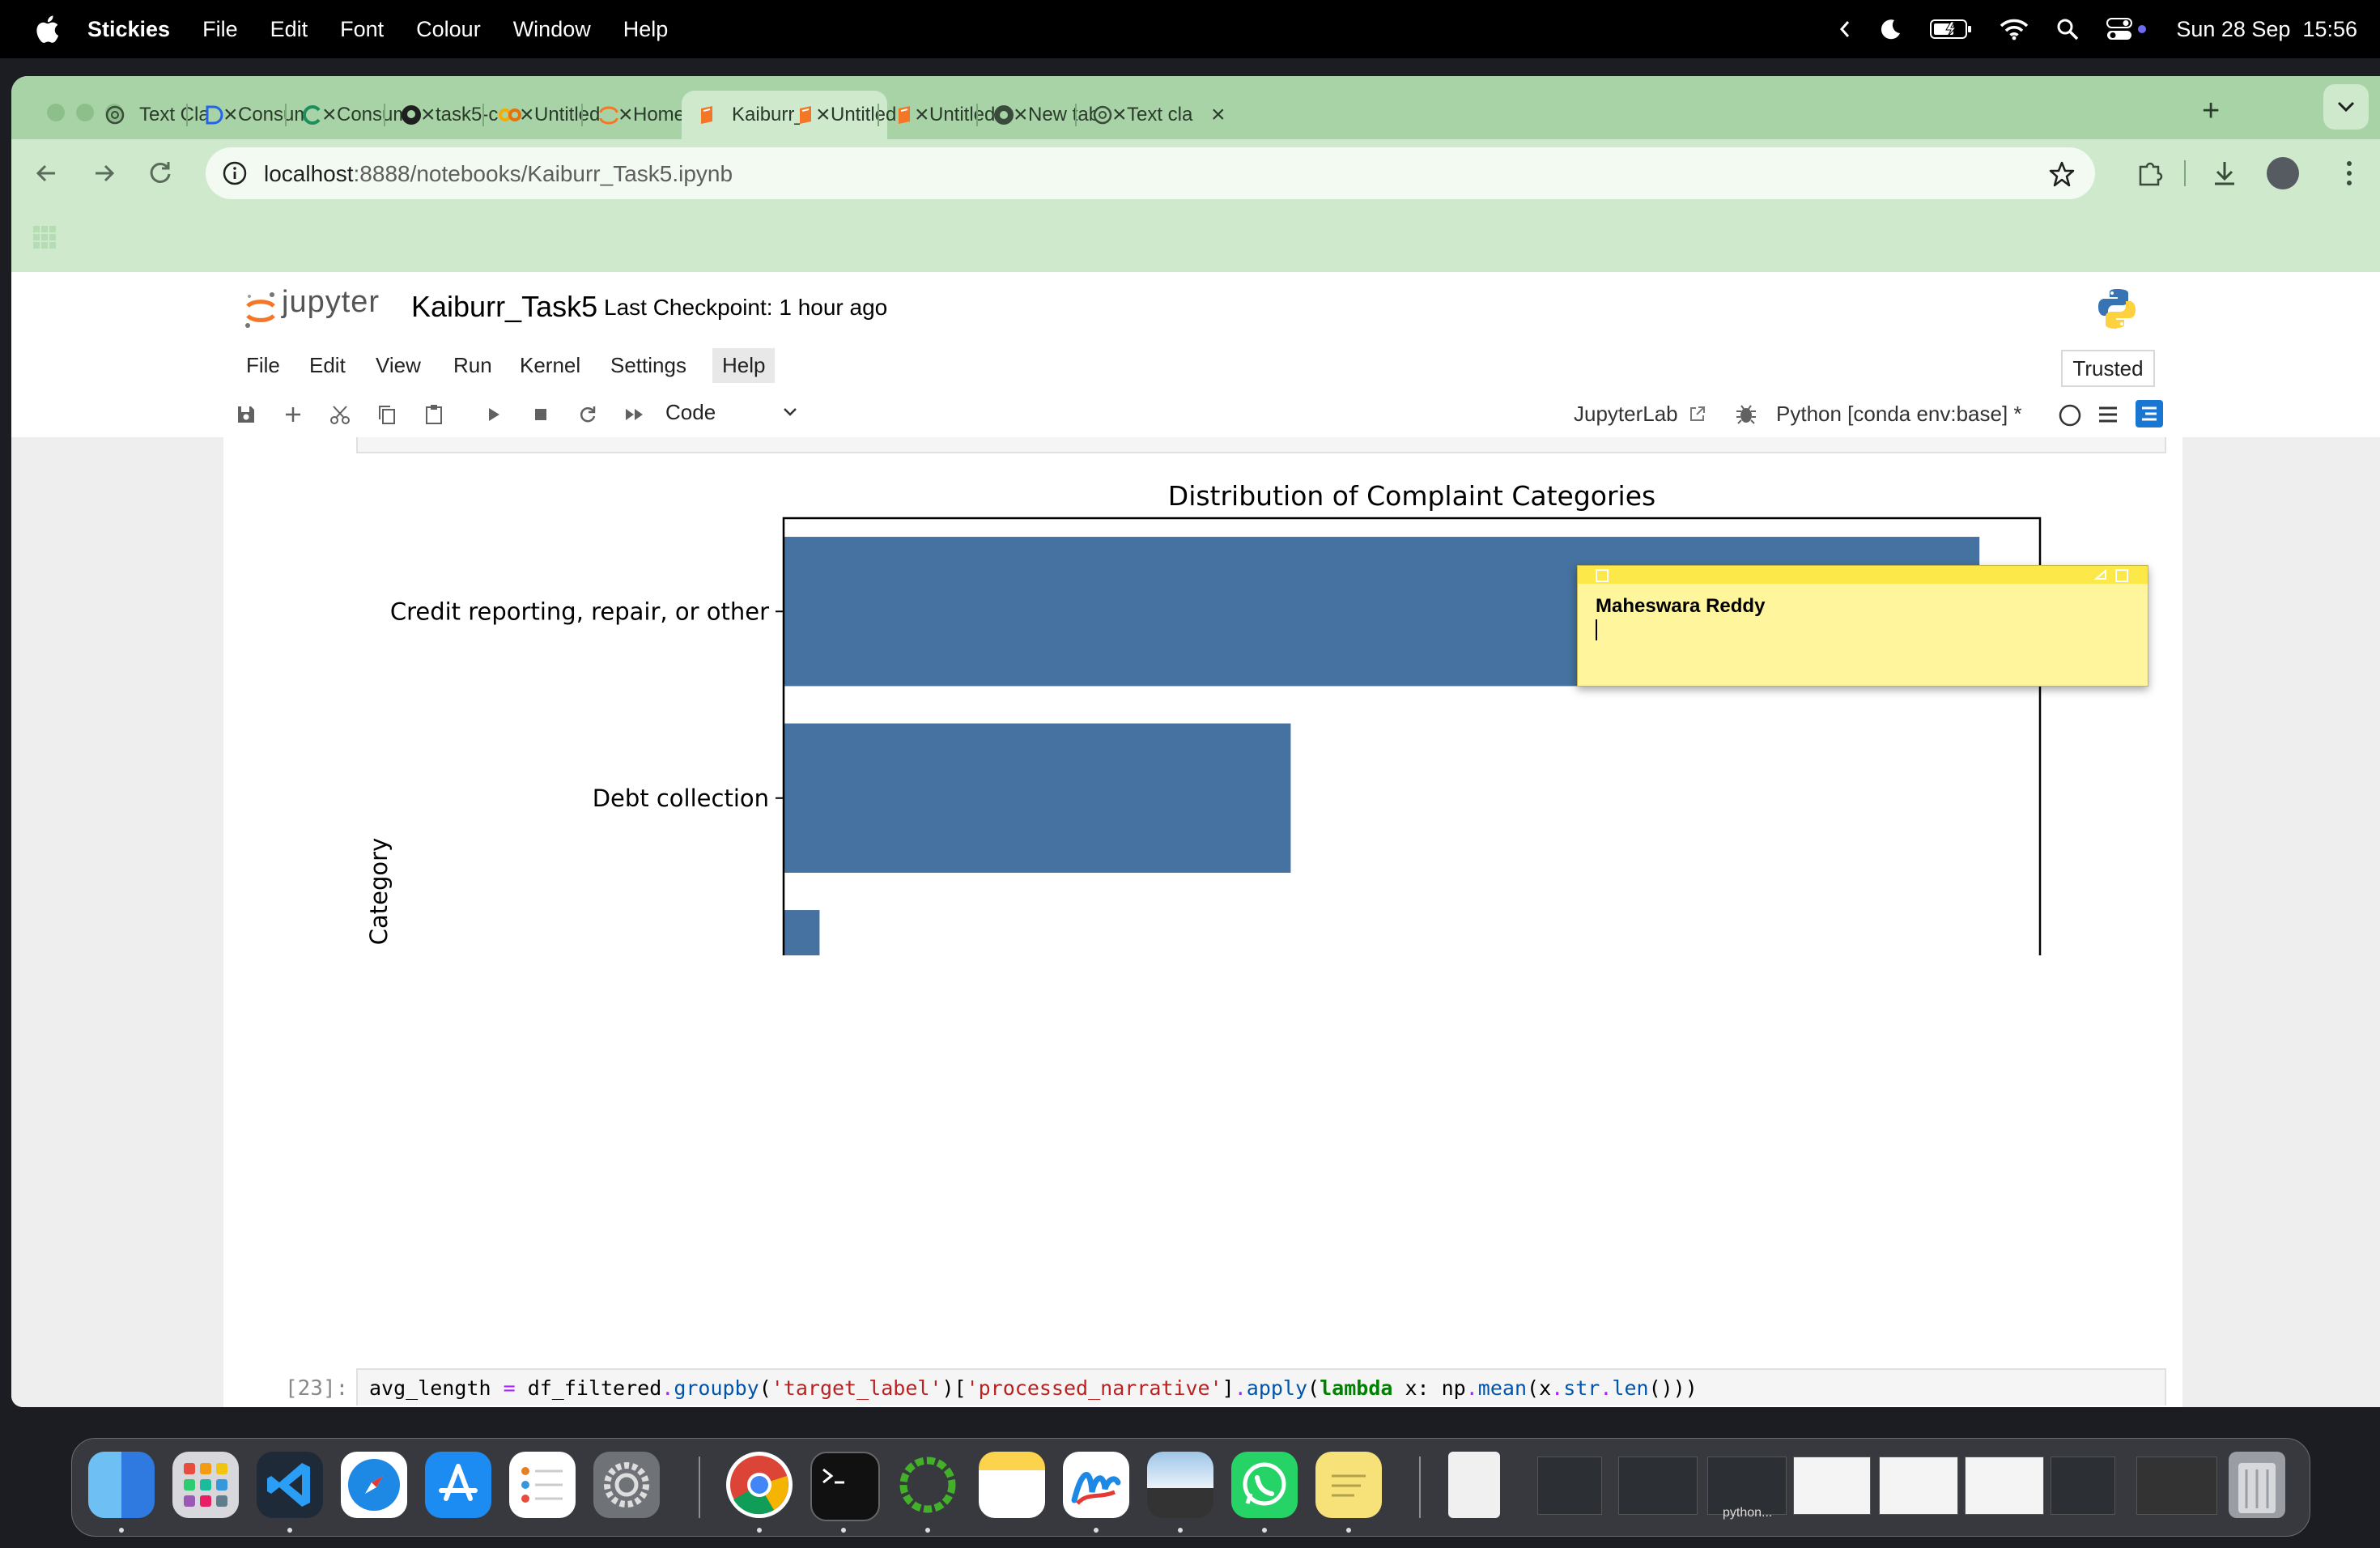 The height and width of the screenshot is (1548, 2380). I want to click on jupyter-logo-icon, so click(260, 310).